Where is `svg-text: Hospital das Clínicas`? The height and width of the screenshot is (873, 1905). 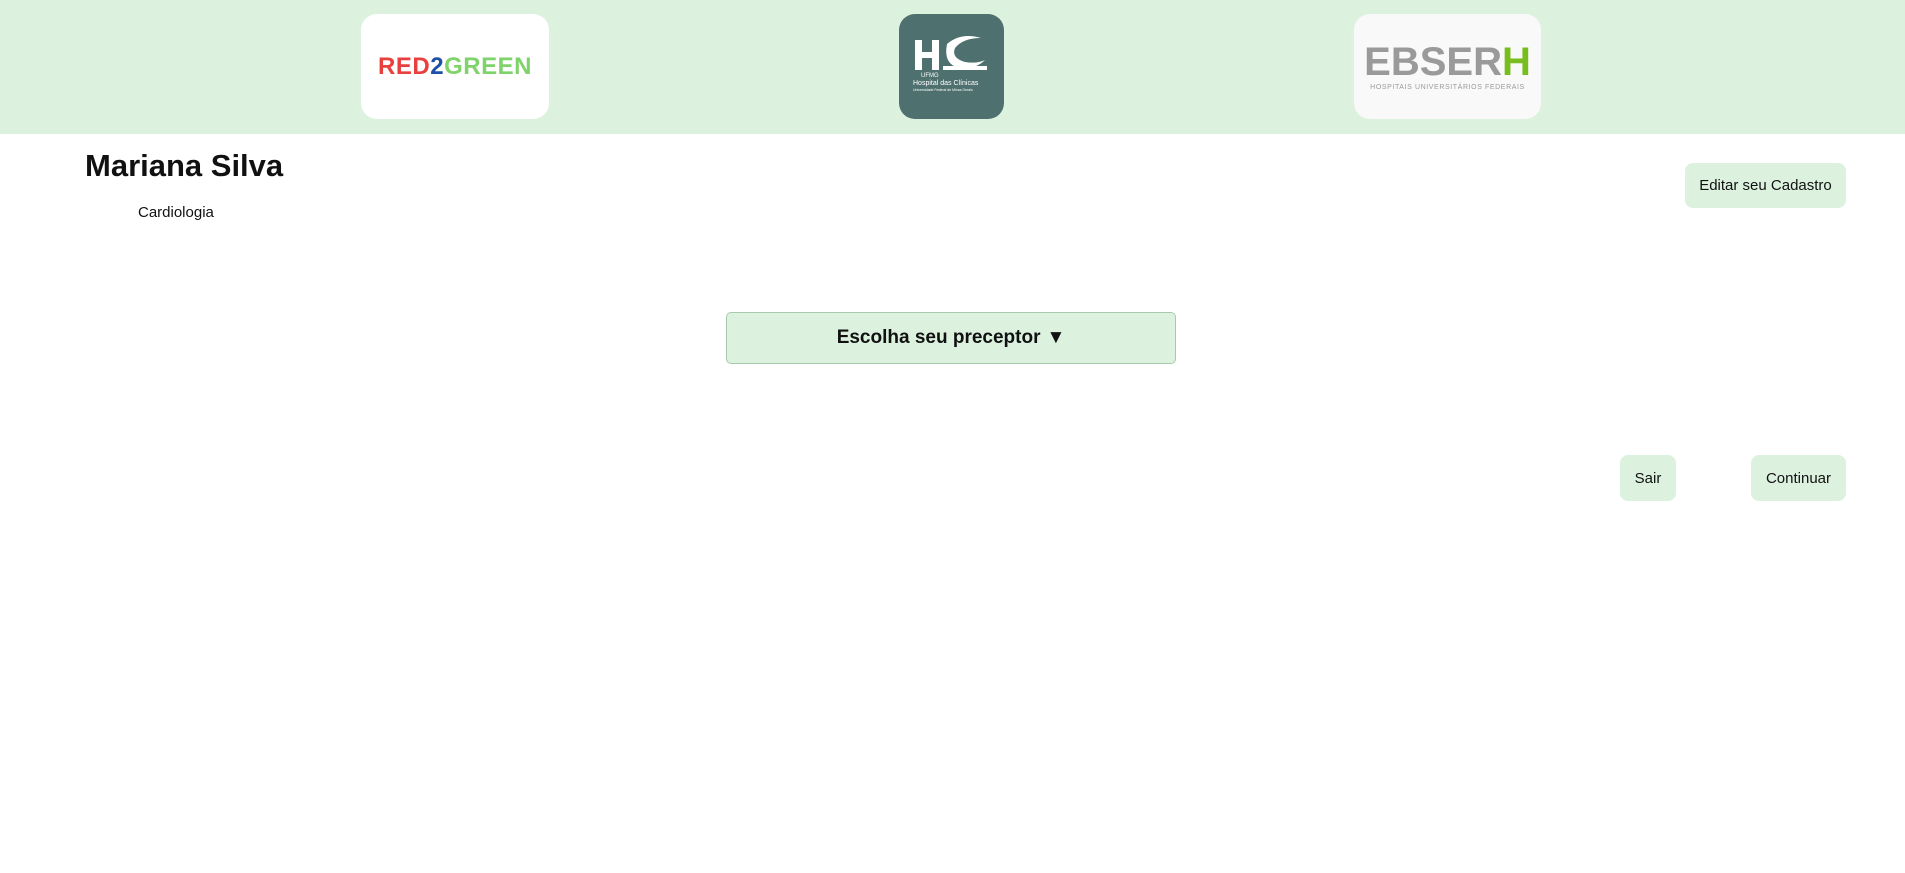
svg-text: Hospital das Clínicas is located at coordinates (946, 83).